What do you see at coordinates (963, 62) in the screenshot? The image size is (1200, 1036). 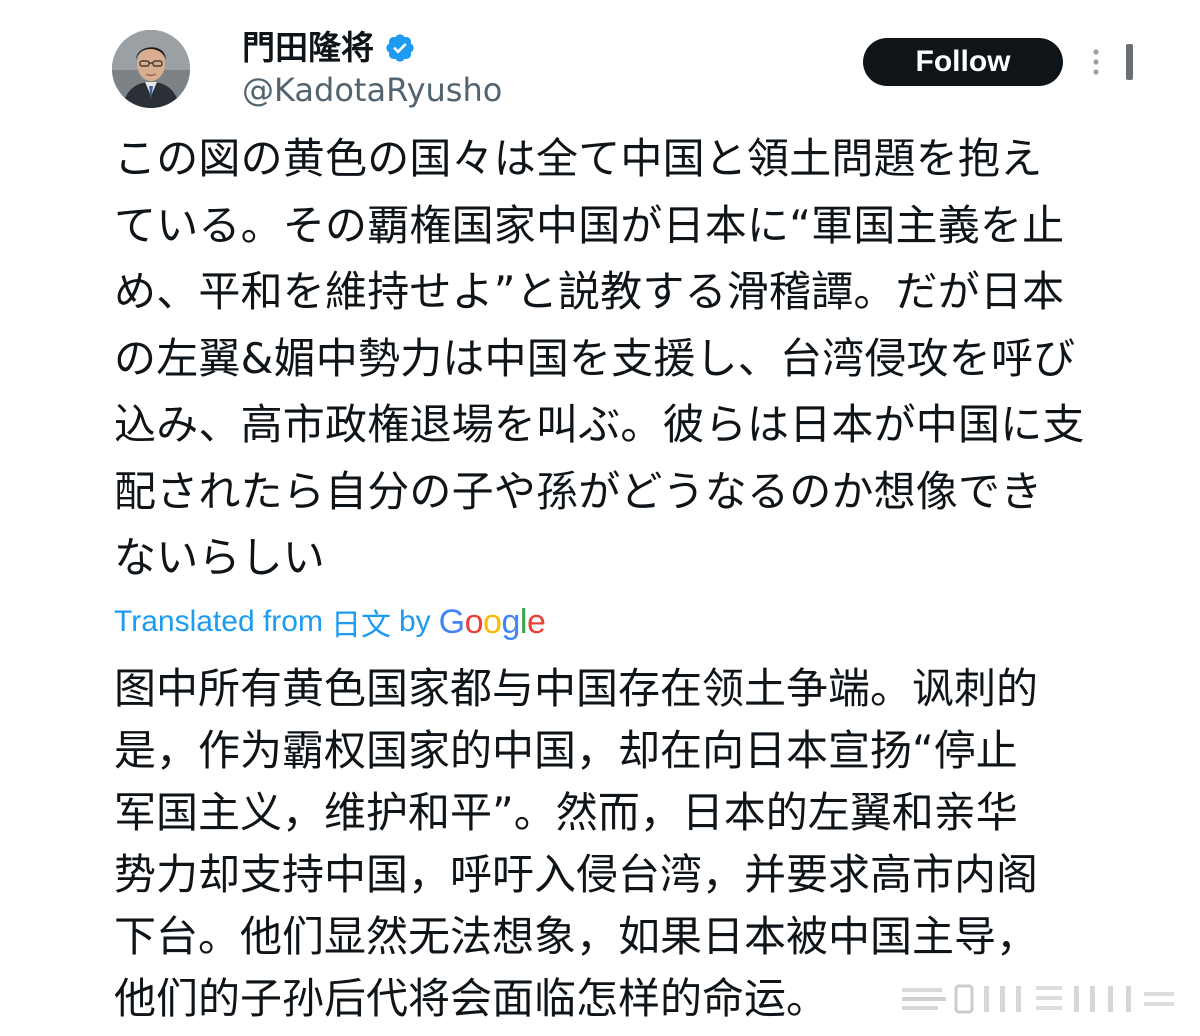 I see `follow-button: Follow` at bounding box center [963, 62].